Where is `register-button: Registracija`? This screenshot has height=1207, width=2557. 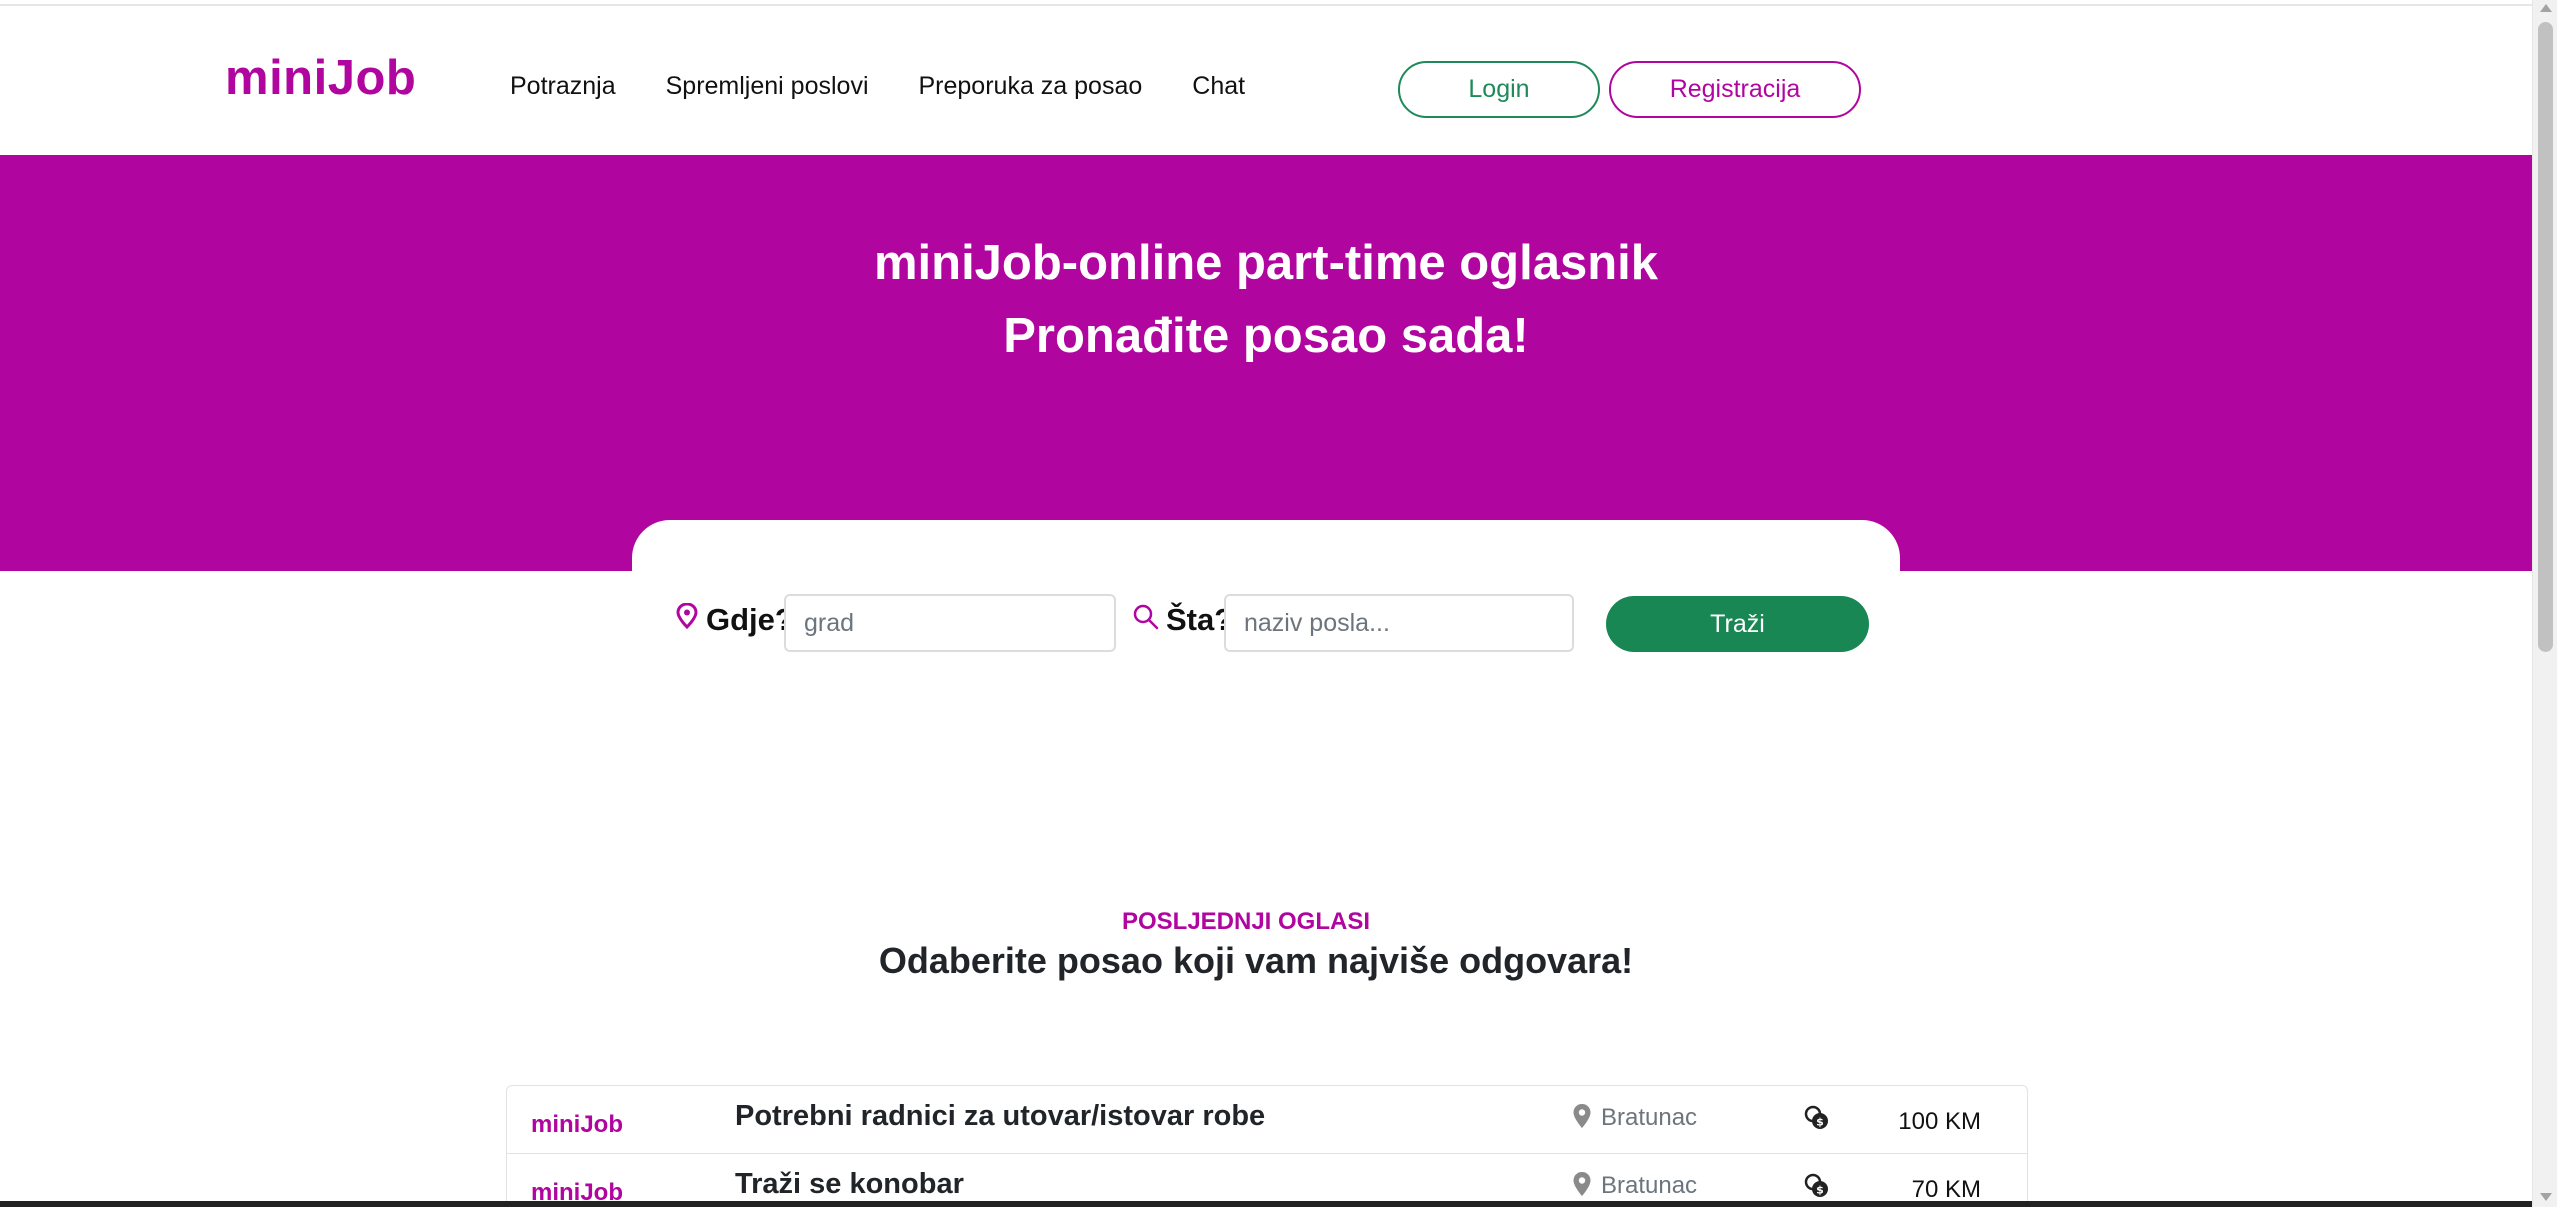 register-button: Registracija is located at coordinates (1735, 89).